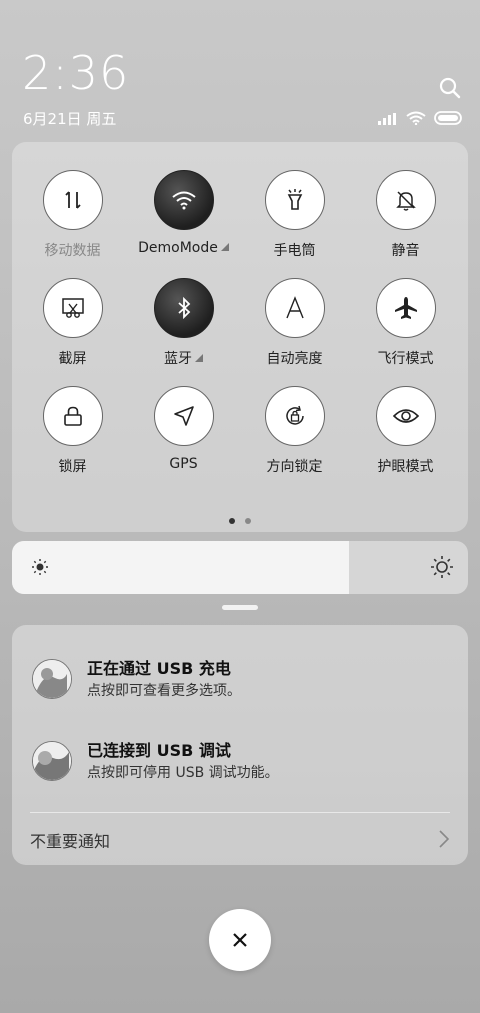 This screenshot has height=1013, width=480. I want to click on tile-label: 自动亮度, so click(294, 359).